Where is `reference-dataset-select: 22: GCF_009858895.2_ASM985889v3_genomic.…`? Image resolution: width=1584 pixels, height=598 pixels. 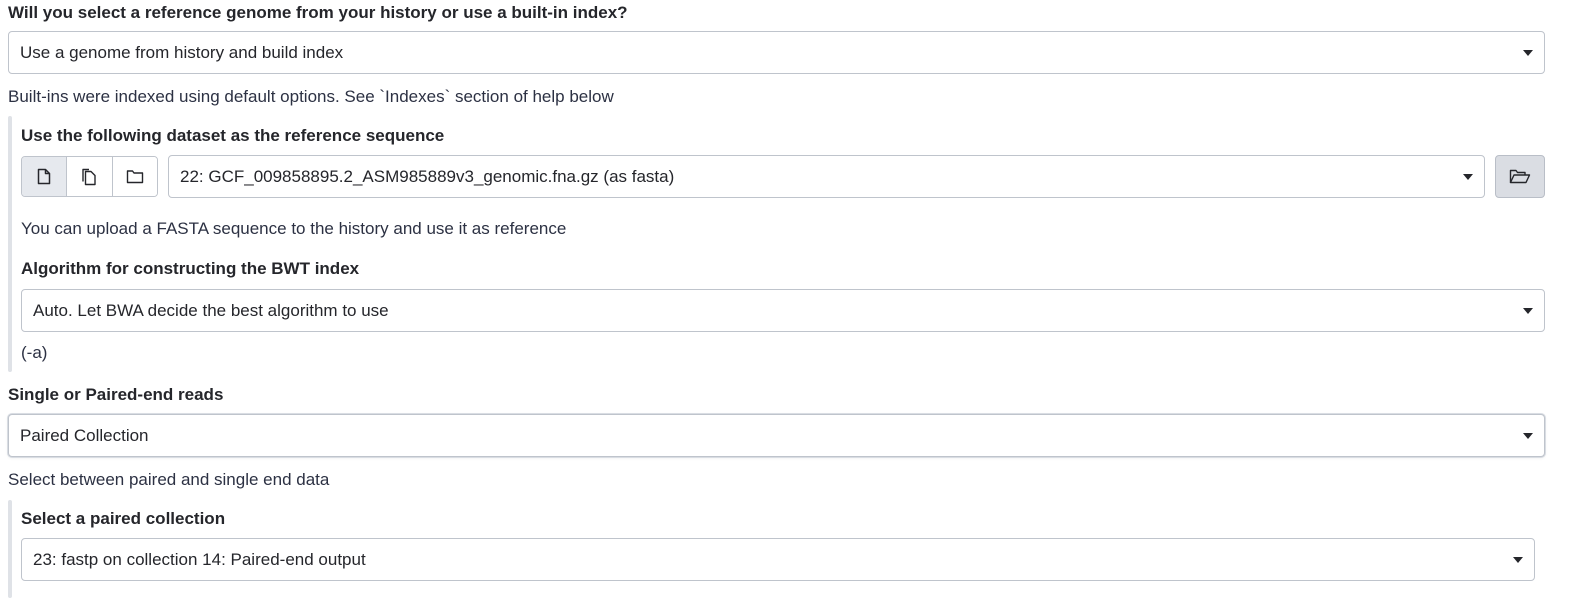
reference-dataset-select: 22: GCF_009858895.2_ASM985889v3_genomic.… is located at coordinates (826, 176).